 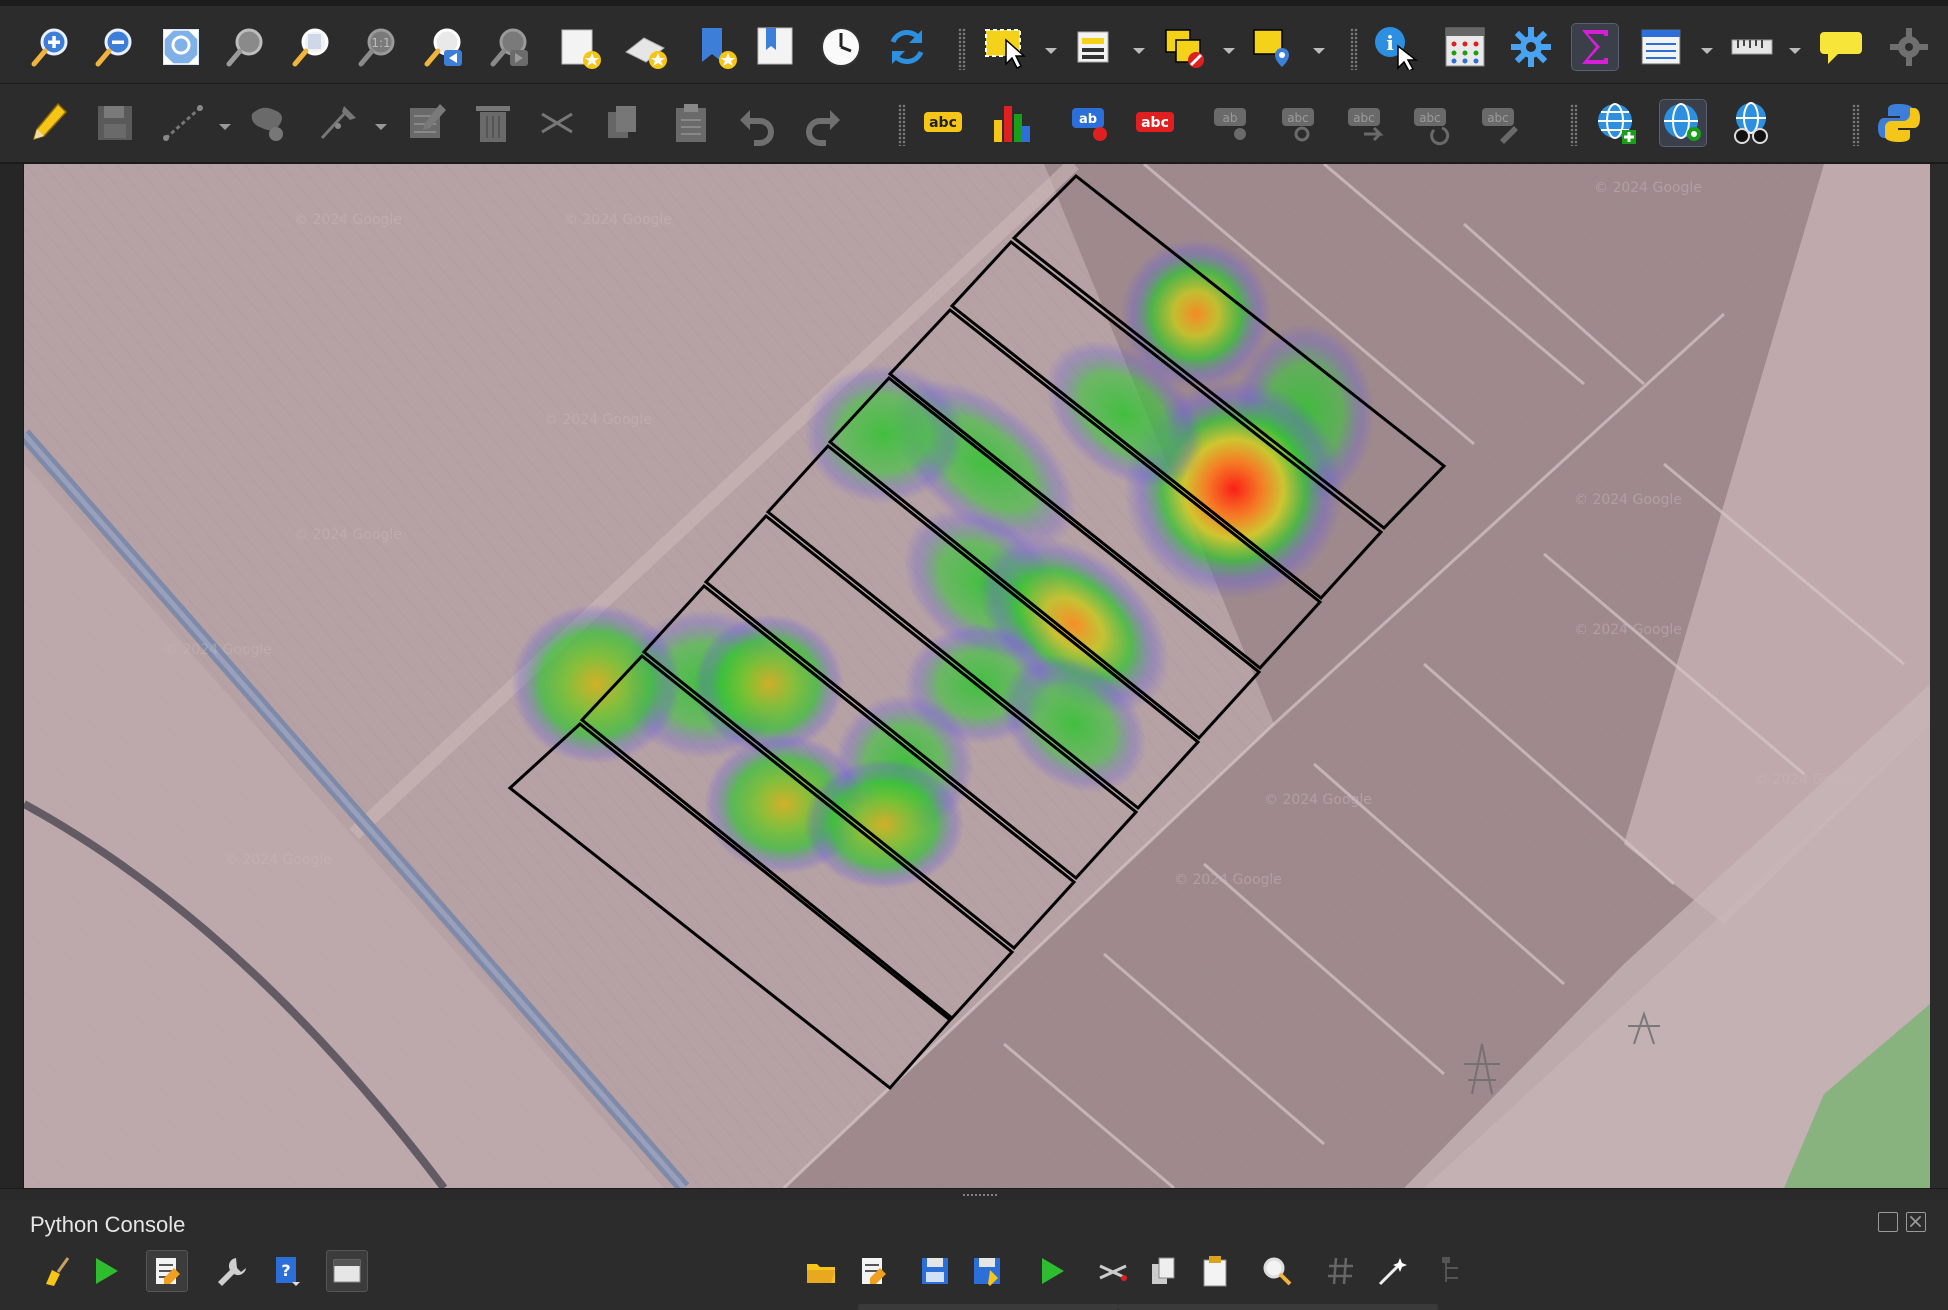 What do you see at coordinates (443, 47) in the screenshot?
I see `zoom-last-icon` at bounding box center [443, 47].